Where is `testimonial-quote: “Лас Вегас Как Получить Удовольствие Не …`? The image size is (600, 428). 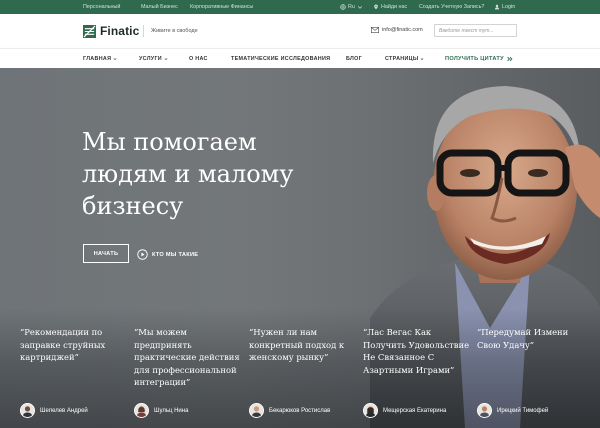
testimonial-quote: “Лас Вегас Как Получить Удовольствие Не … is located at coordinates (416, 351).